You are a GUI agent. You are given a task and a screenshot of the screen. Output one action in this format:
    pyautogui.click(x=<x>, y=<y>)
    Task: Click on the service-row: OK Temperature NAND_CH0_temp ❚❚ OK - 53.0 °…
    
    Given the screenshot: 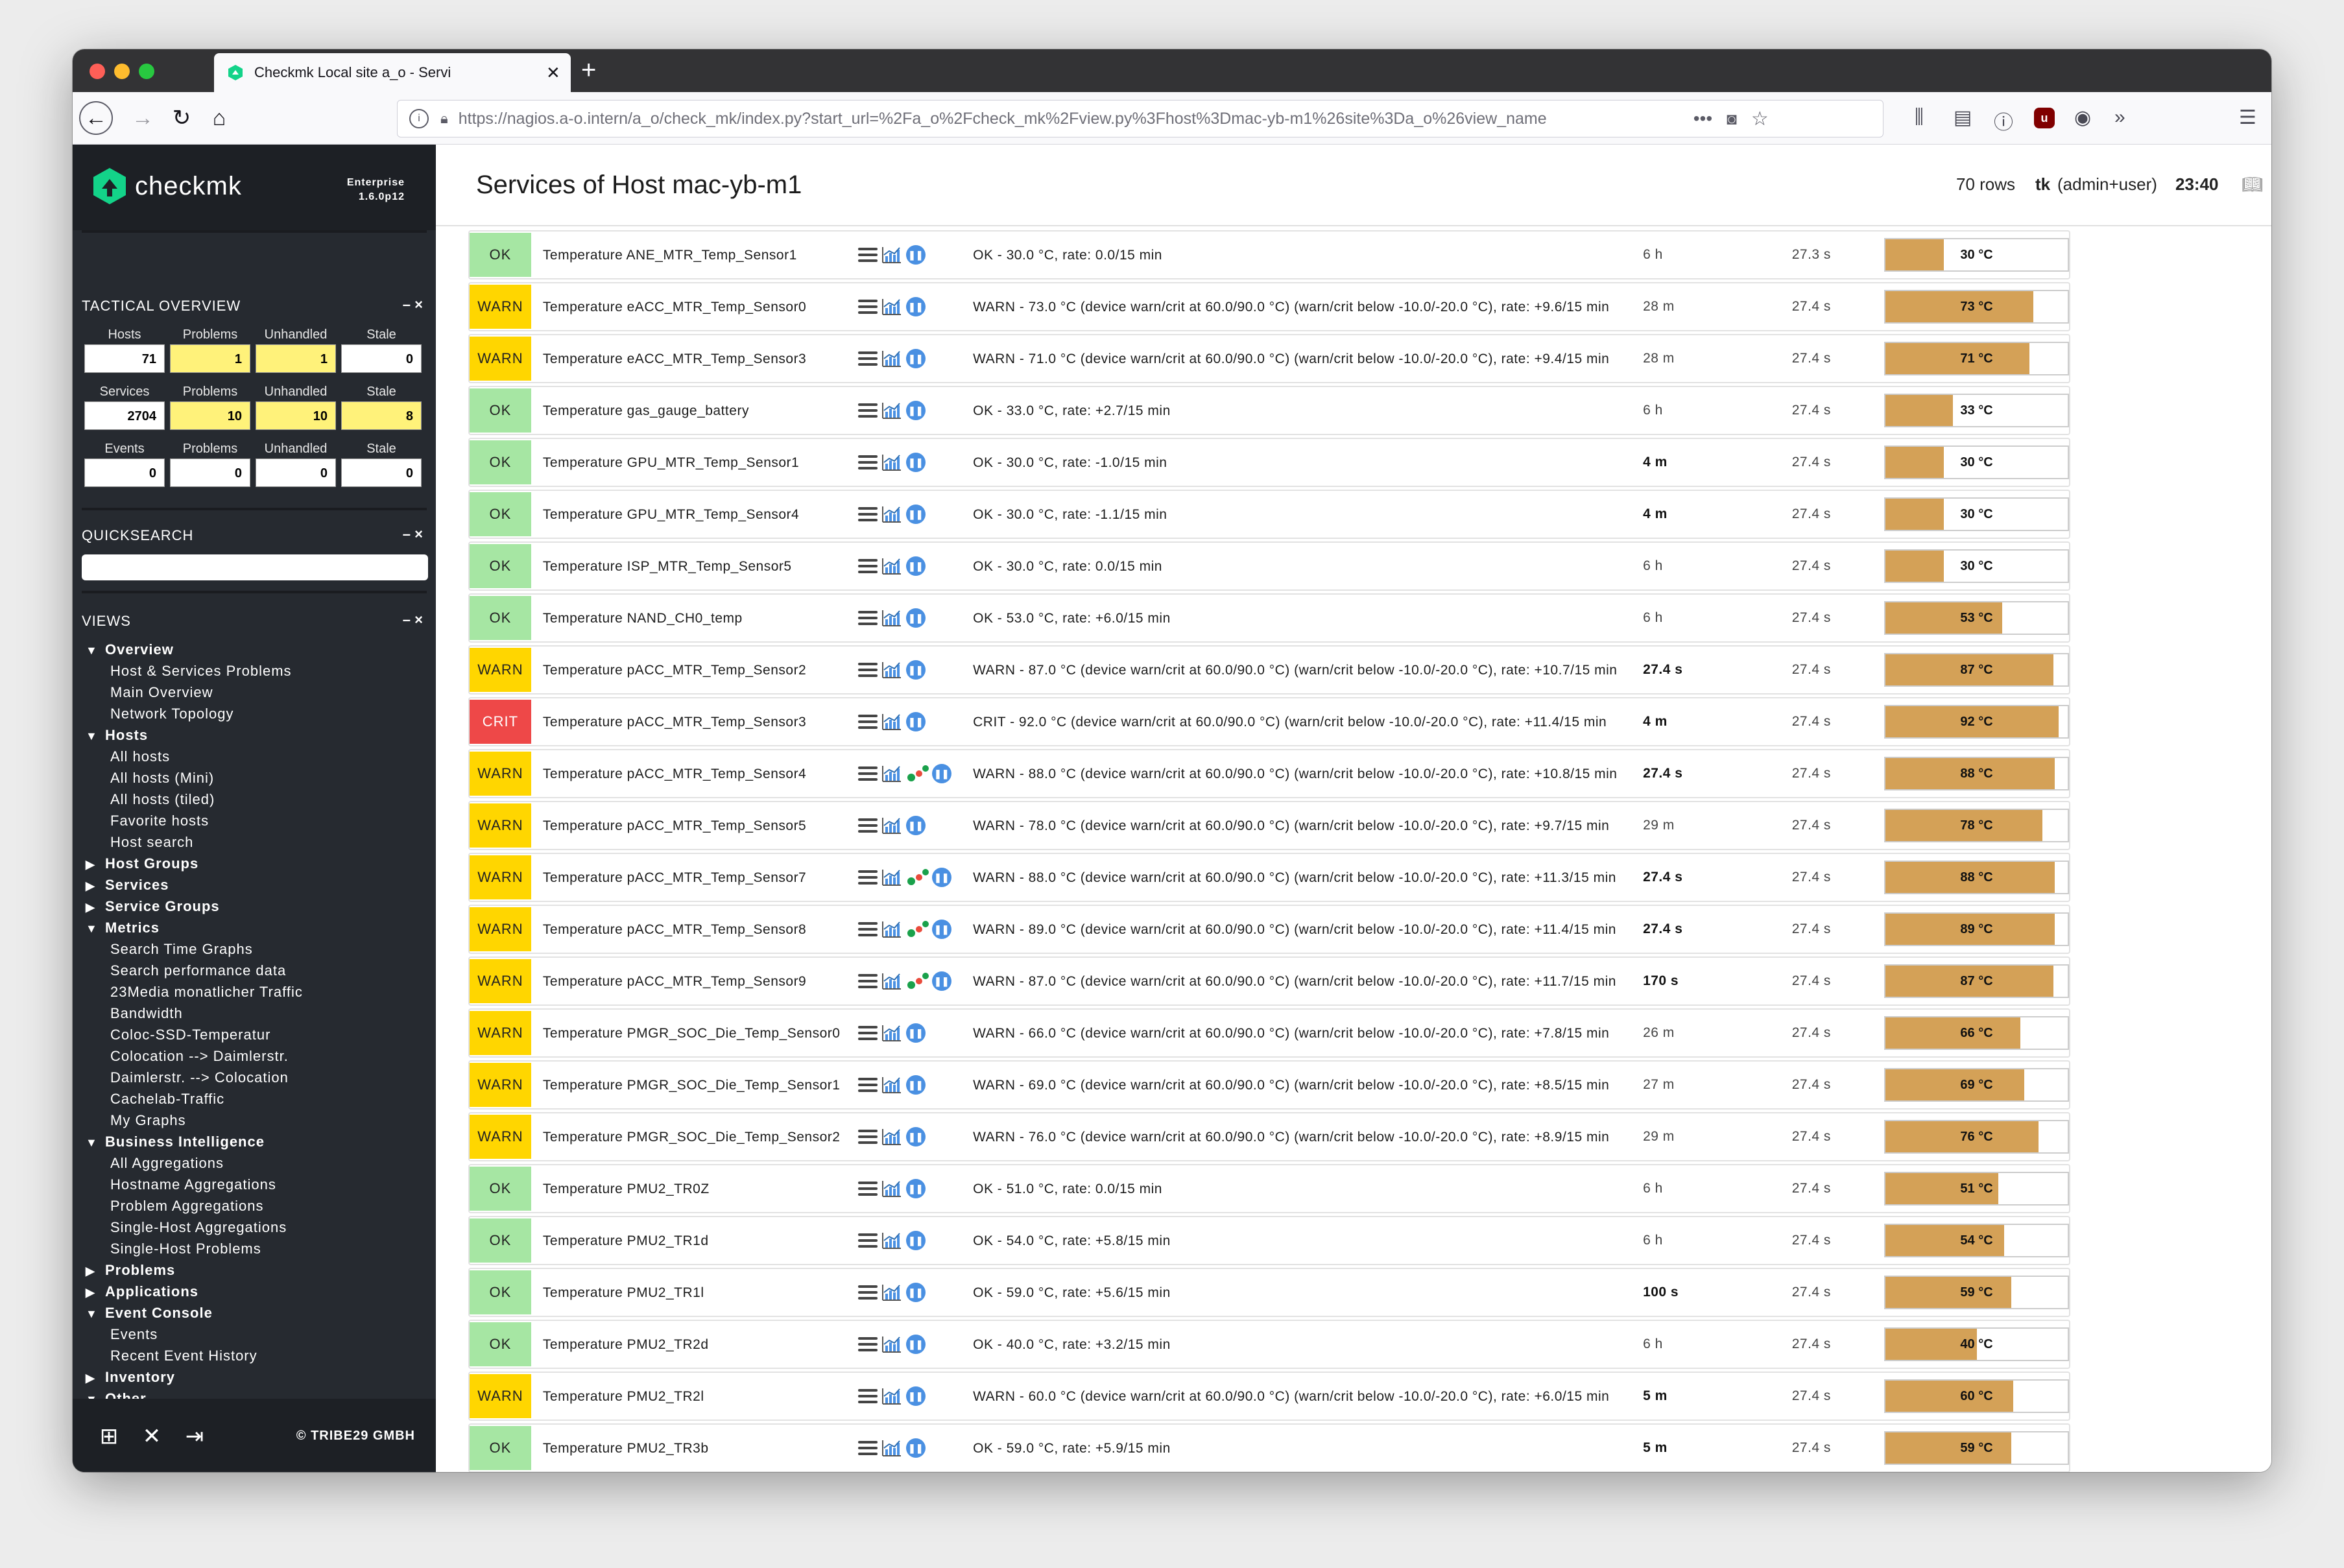 What is the action you would take?
    pyautogui.click(x=1269, y=618)
    